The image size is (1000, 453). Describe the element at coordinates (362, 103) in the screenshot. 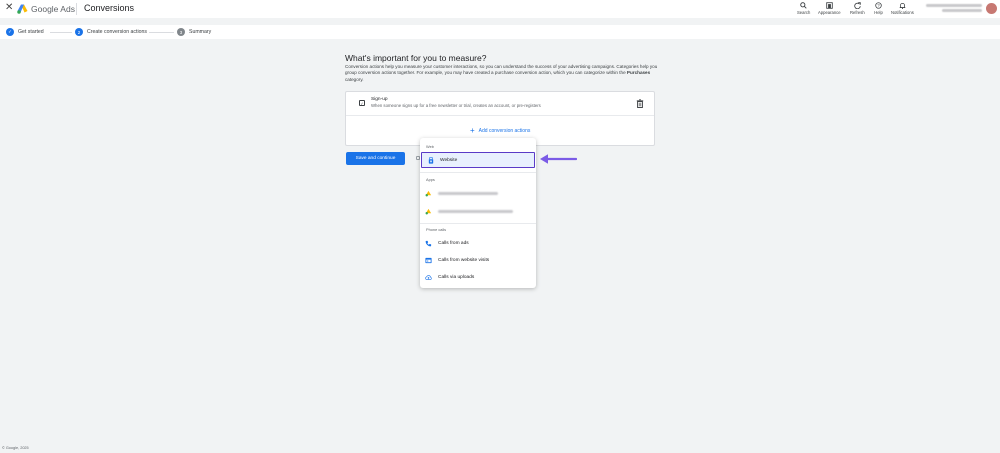

I see `checkbox-icon: ✓` at that location.